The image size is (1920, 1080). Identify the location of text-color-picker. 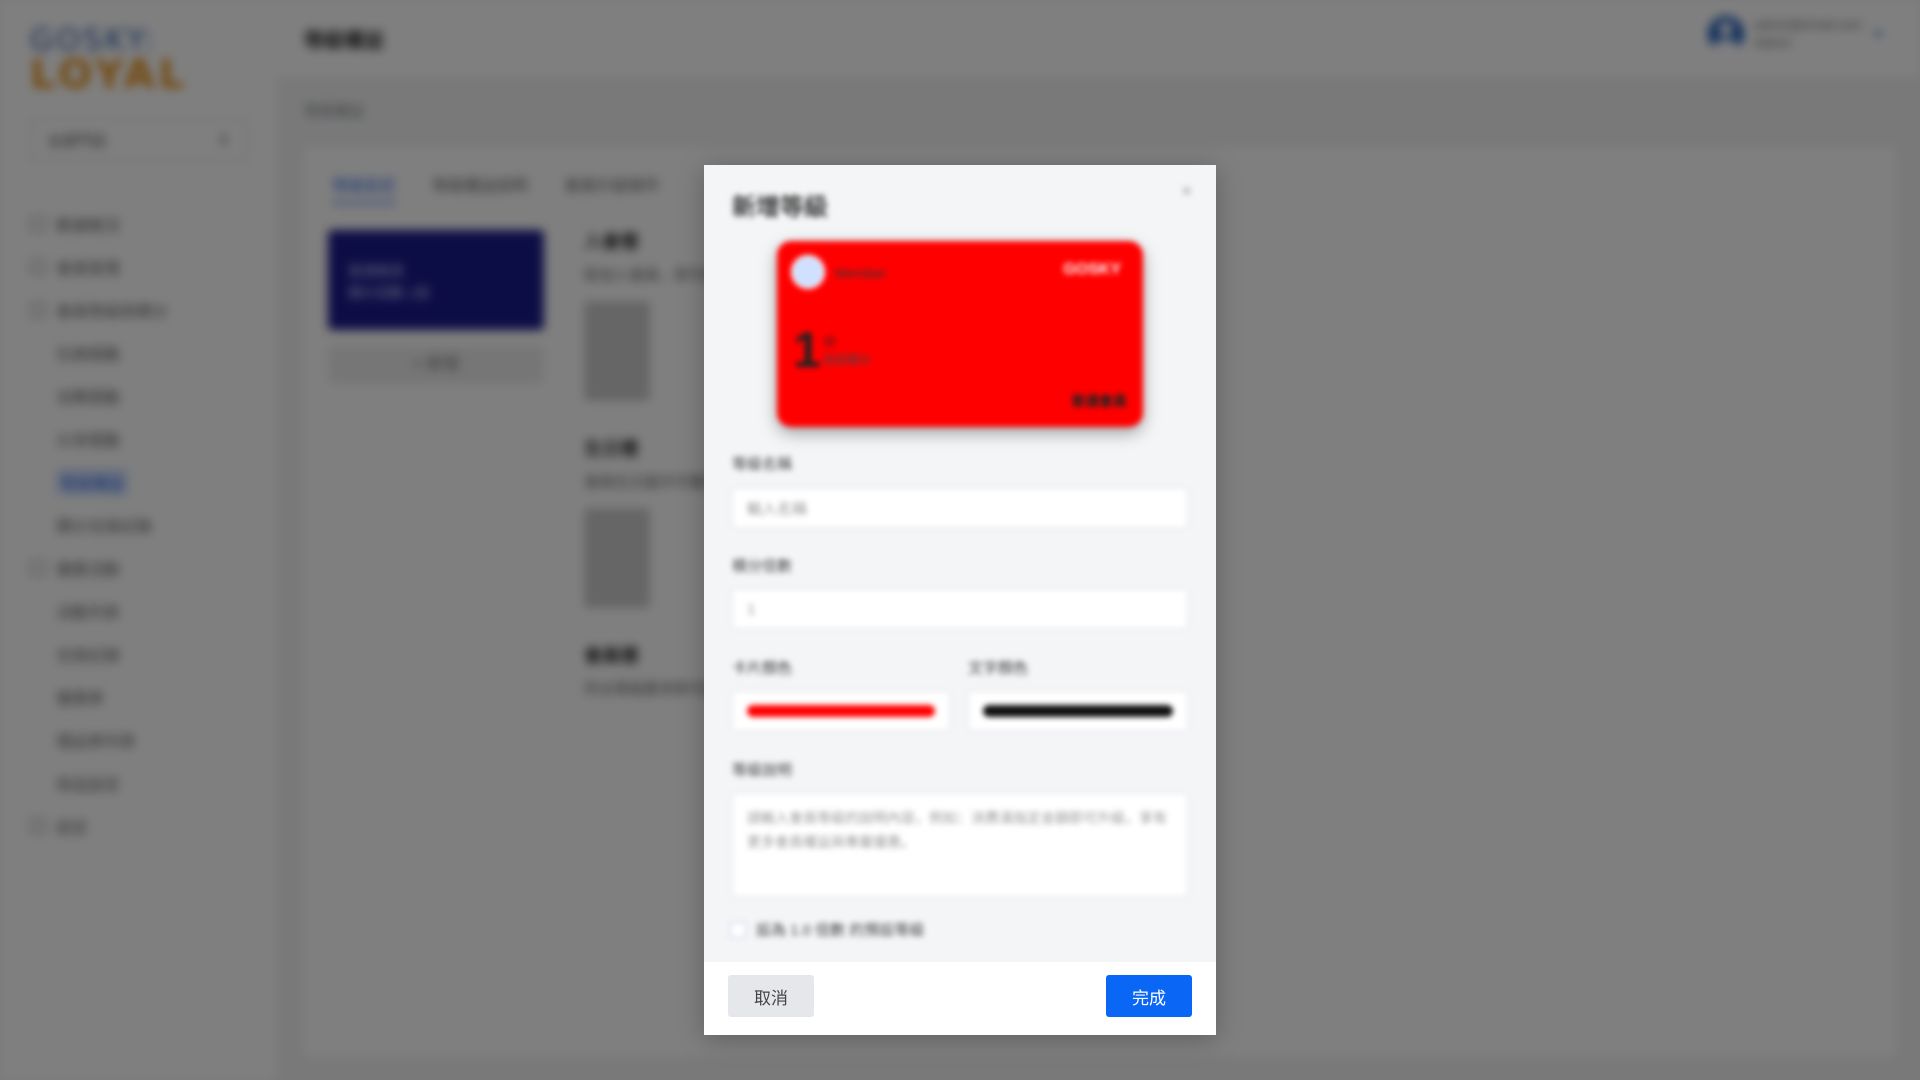
(1078, 711).